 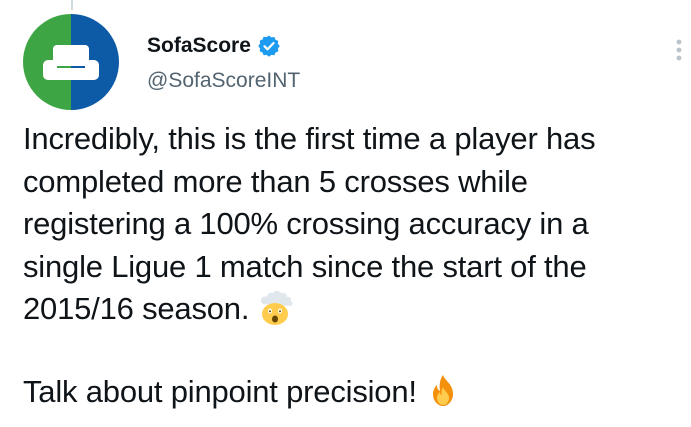 I want to click on author-display-name: SofaScore, so click(x=199, y=46).